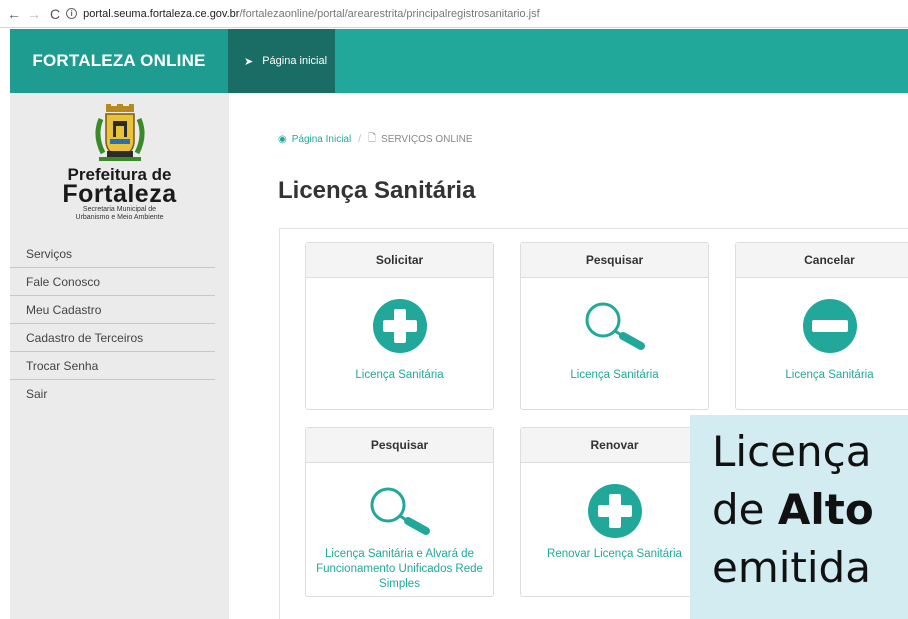 The height and width of the screenshot is (619, 908). I want to click on coat-of-arms-icon, so click(120, 132).